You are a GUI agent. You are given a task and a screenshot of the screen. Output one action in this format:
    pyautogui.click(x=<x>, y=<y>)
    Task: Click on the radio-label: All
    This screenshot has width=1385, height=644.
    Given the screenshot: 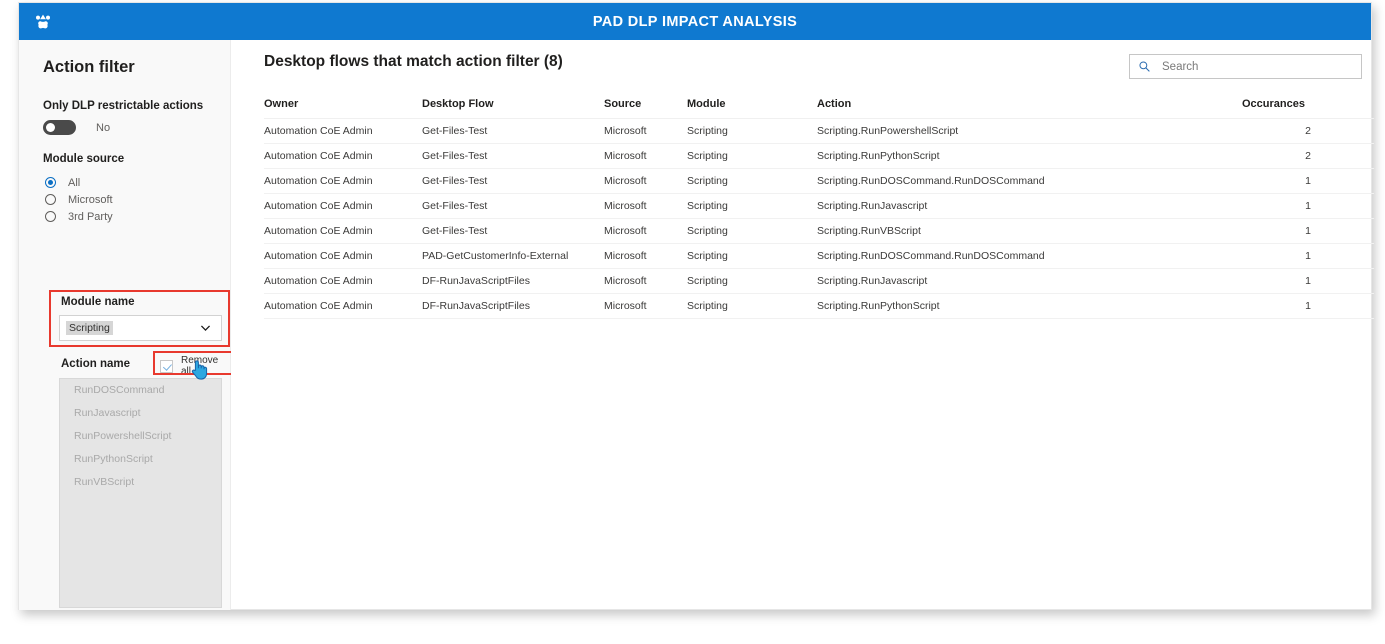 What is the action you would take?
    pyautogui.click(x=74, y=182)
    